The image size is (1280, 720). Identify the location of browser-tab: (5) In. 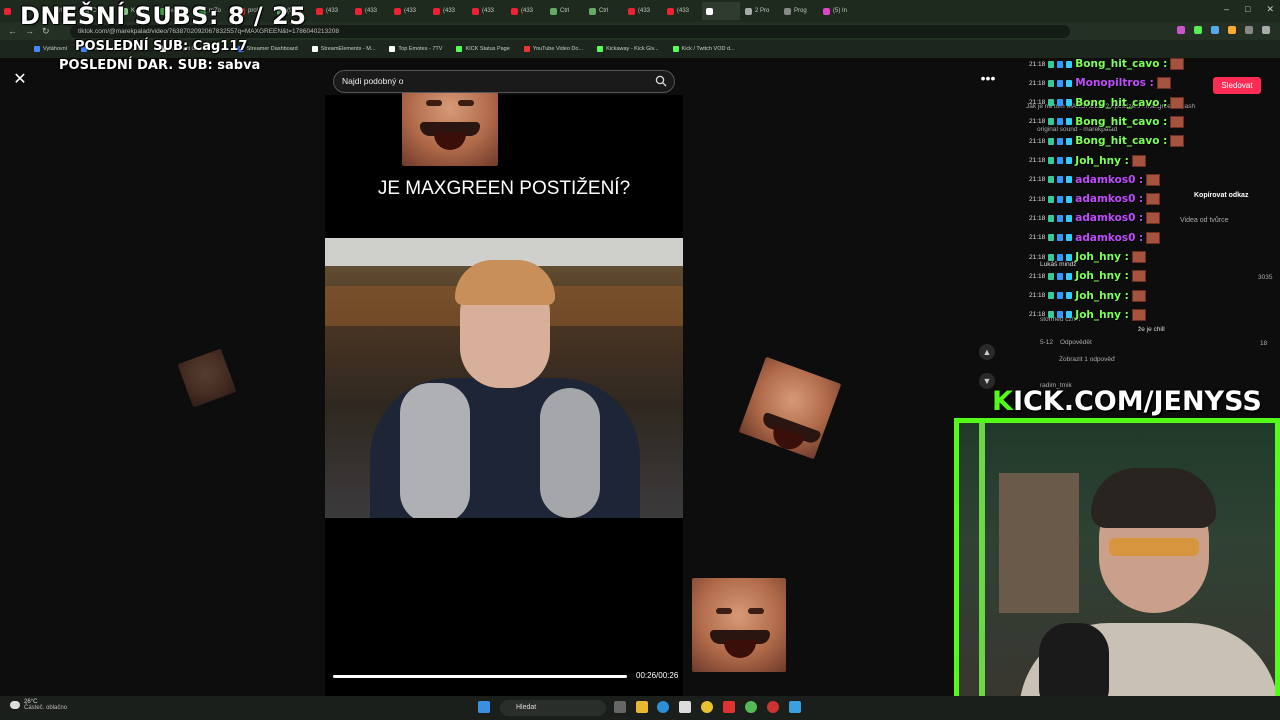
(838, 11).